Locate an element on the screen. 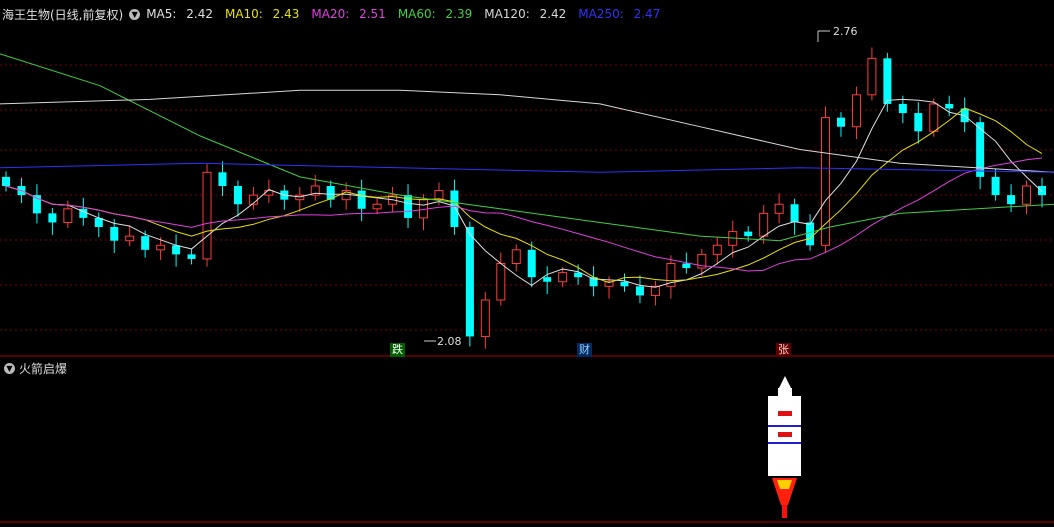  marker-zhang: 张 is located at coordinates (783, 350).